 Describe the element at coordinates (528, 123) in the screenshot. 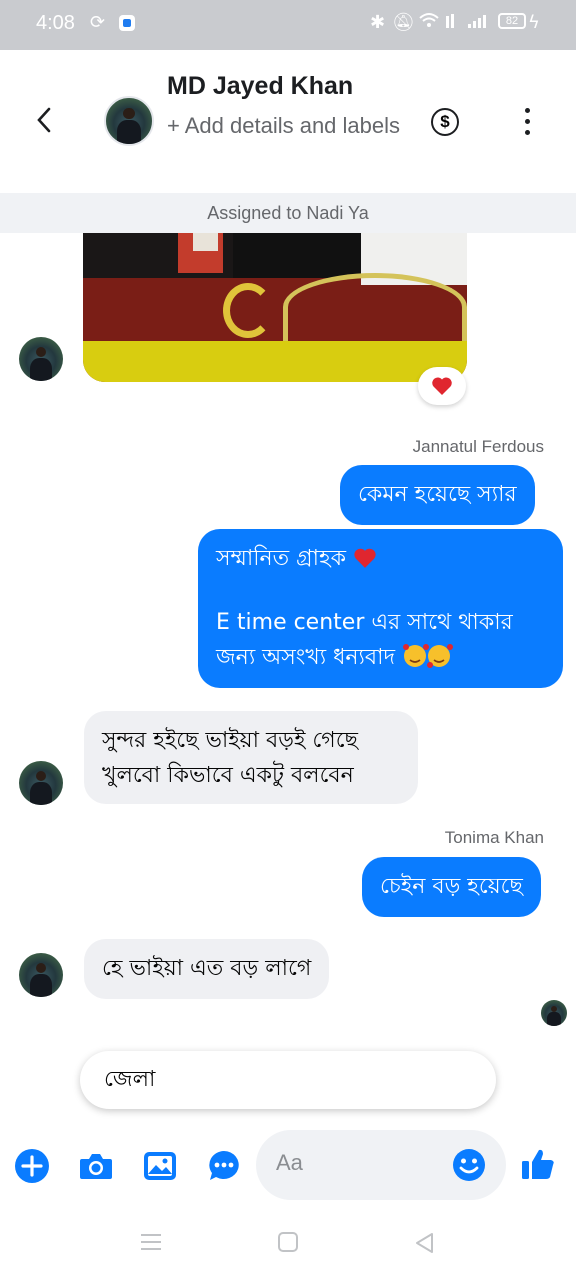

I see `more-icon` at that location.